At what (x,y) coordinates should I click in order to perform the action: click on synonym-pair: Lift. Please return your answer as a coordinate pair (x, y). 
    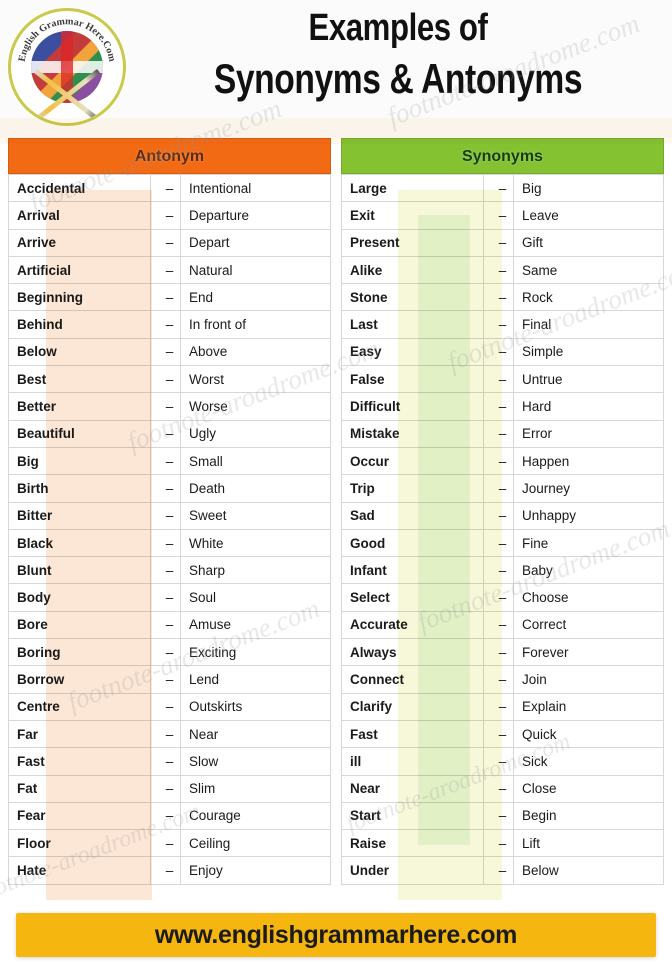
    Looking at the image, I should click on (588, 843).